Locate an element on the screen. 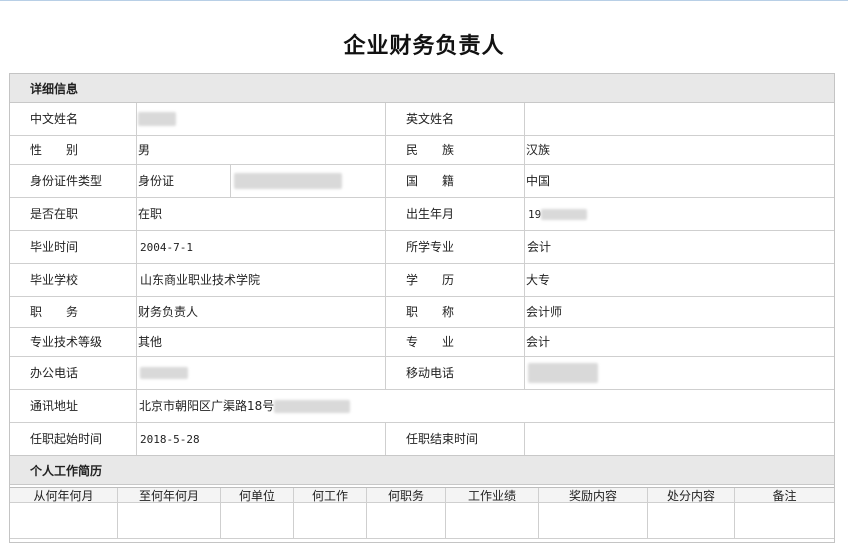  top-border-line is located at coordinates (424, 0).